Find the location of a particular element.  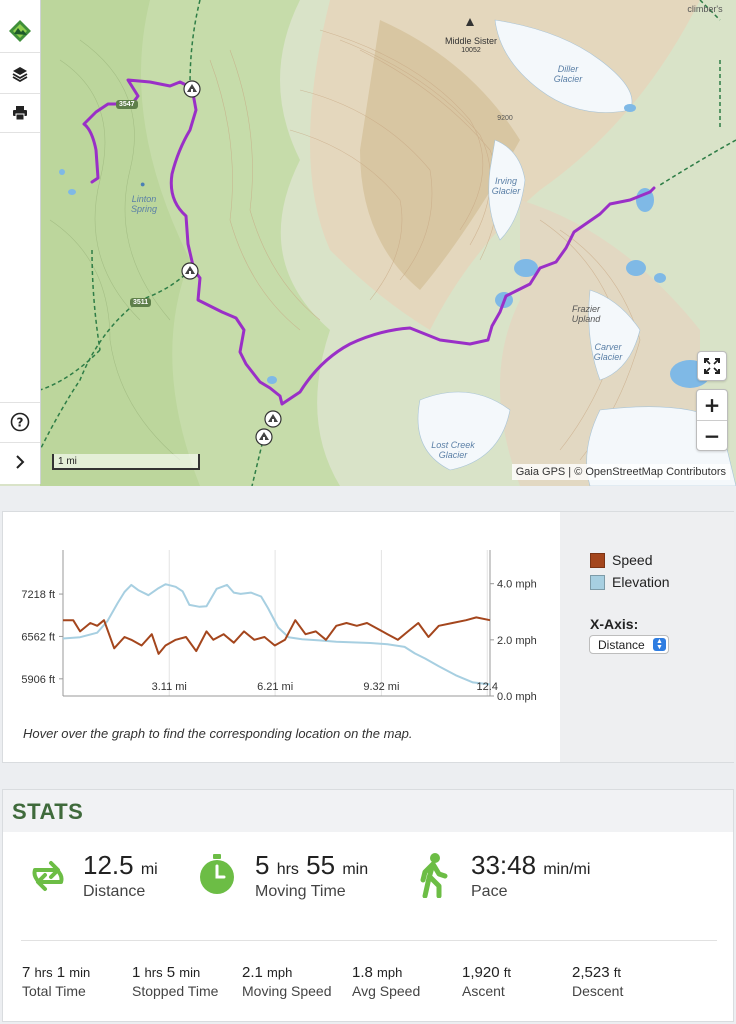

stat-distance: 12.5 mi Distance is located at coordinates (120, 875).